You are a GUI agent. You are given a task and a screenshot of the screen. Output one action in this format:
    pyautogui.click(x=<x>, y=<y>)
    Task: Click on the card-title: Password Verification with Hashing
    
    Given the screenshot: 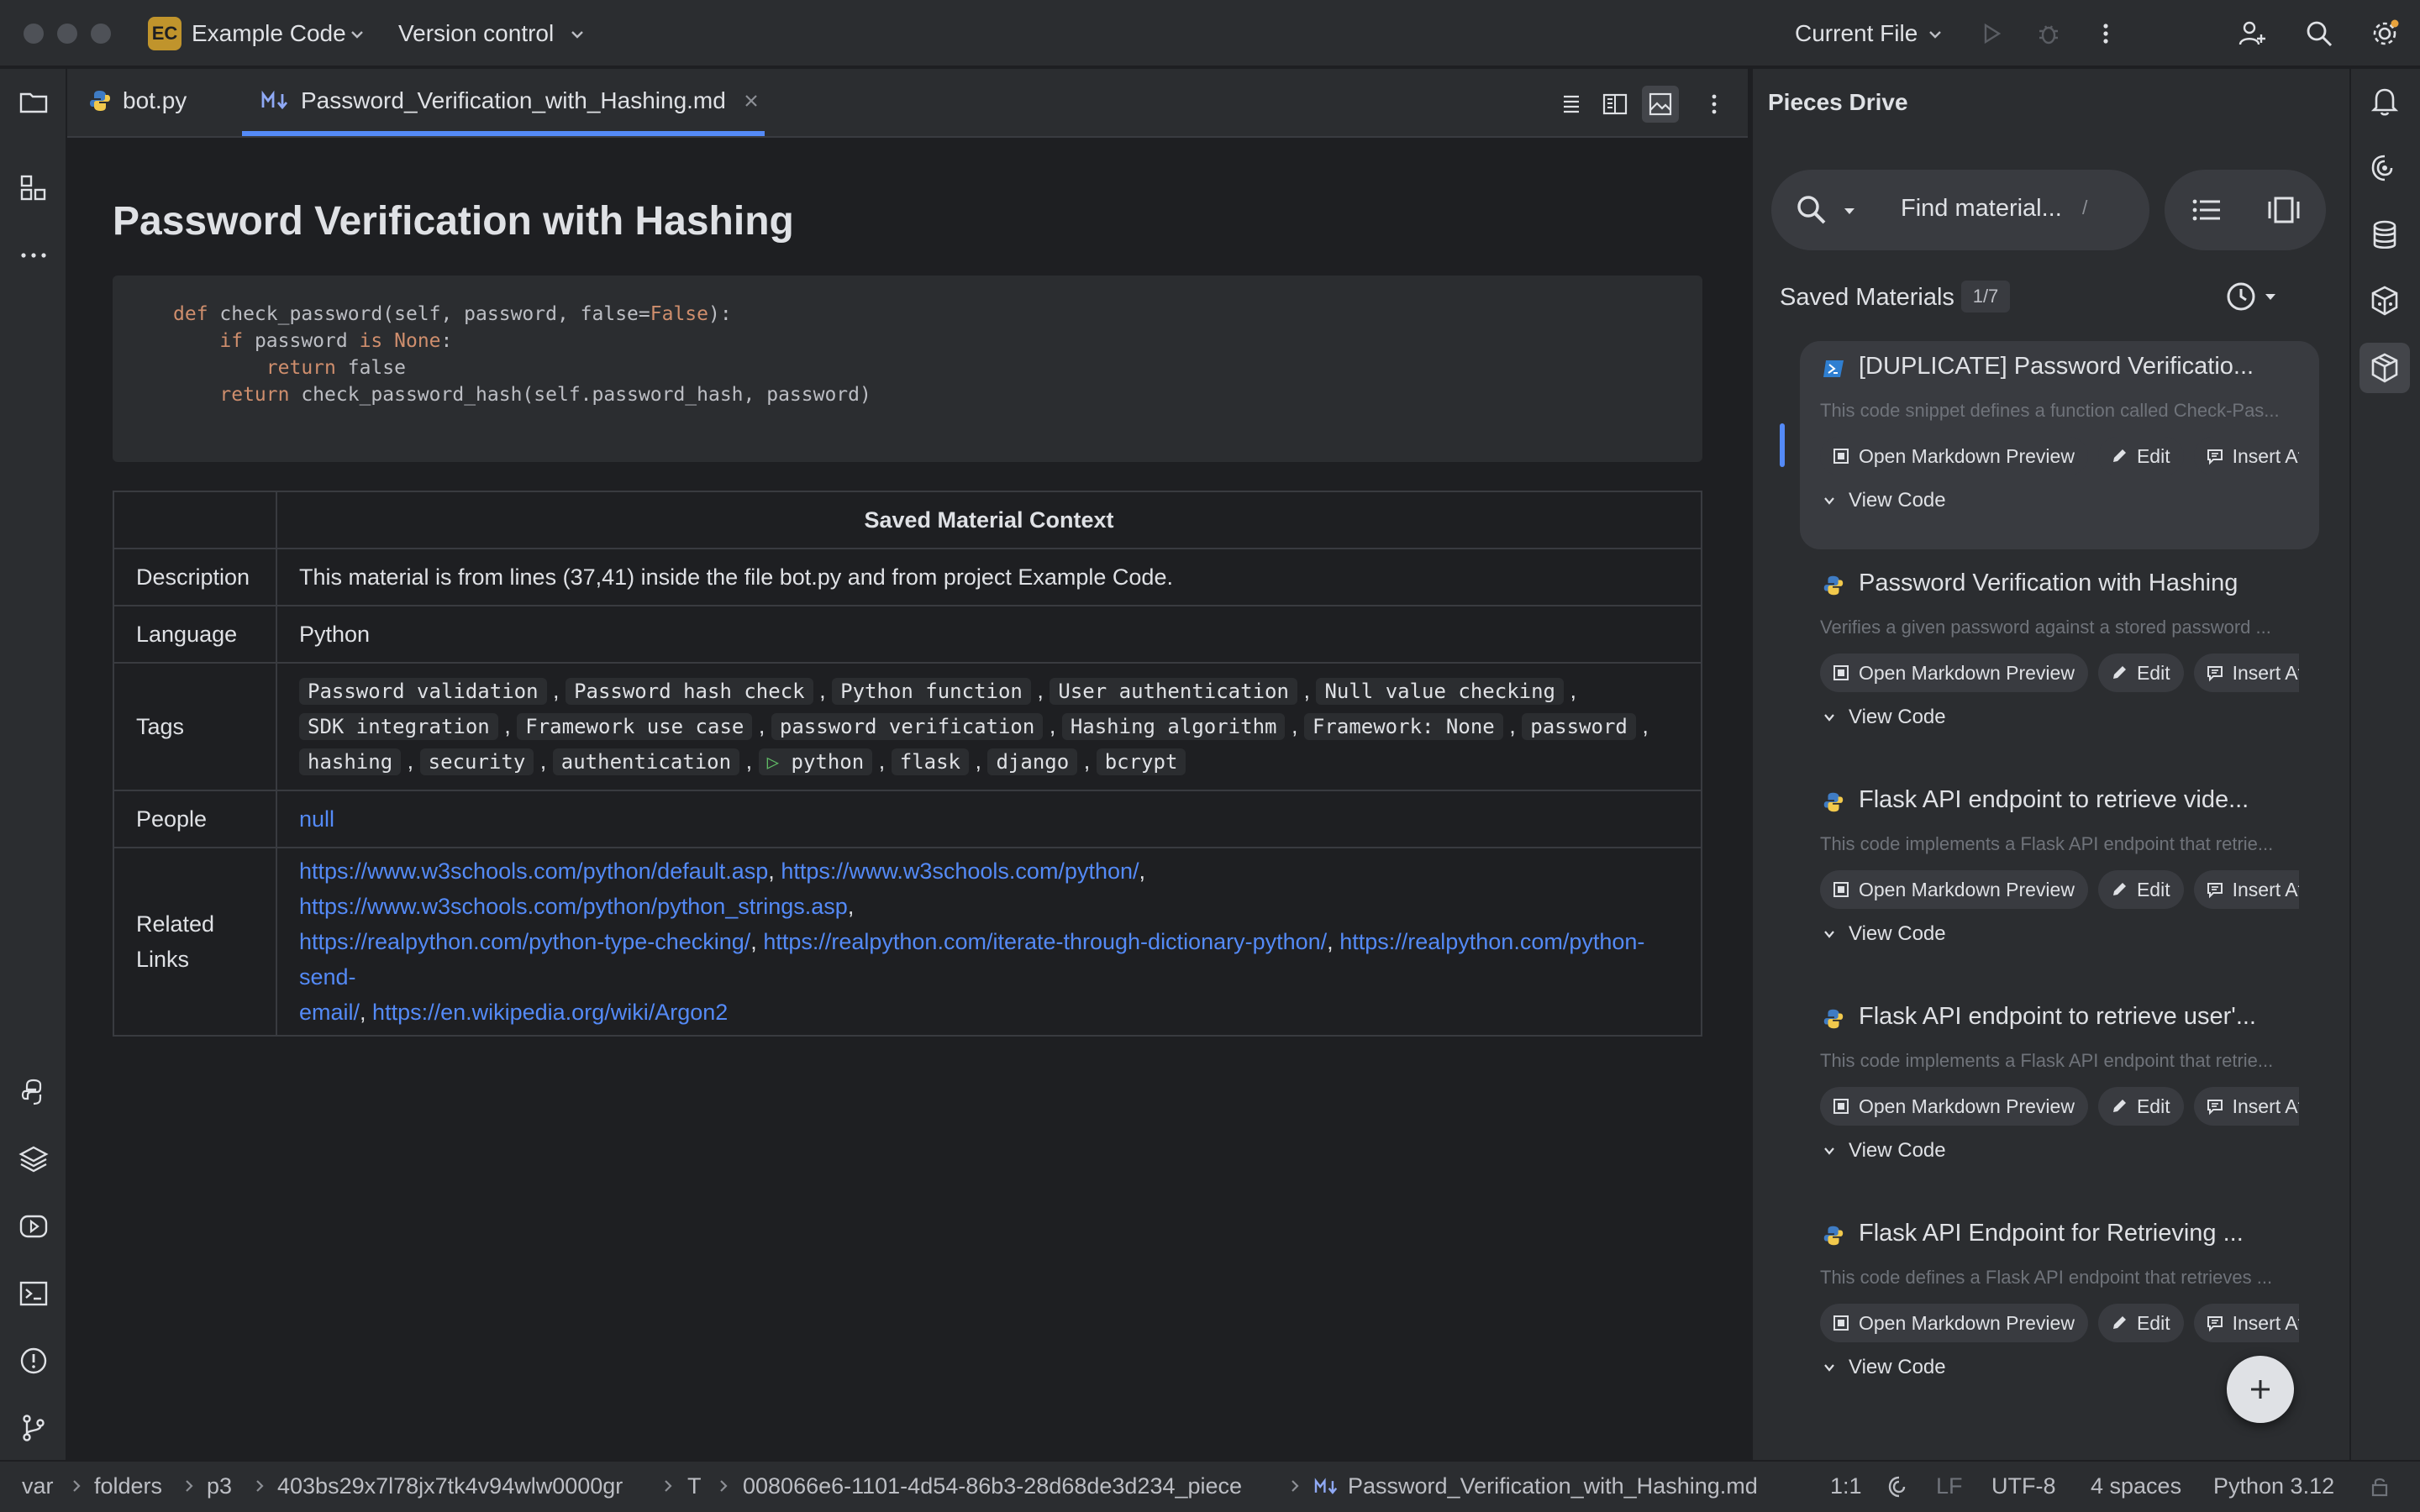 What is the action you would take?
    pyautogui.click(x=2048, y=583)
    